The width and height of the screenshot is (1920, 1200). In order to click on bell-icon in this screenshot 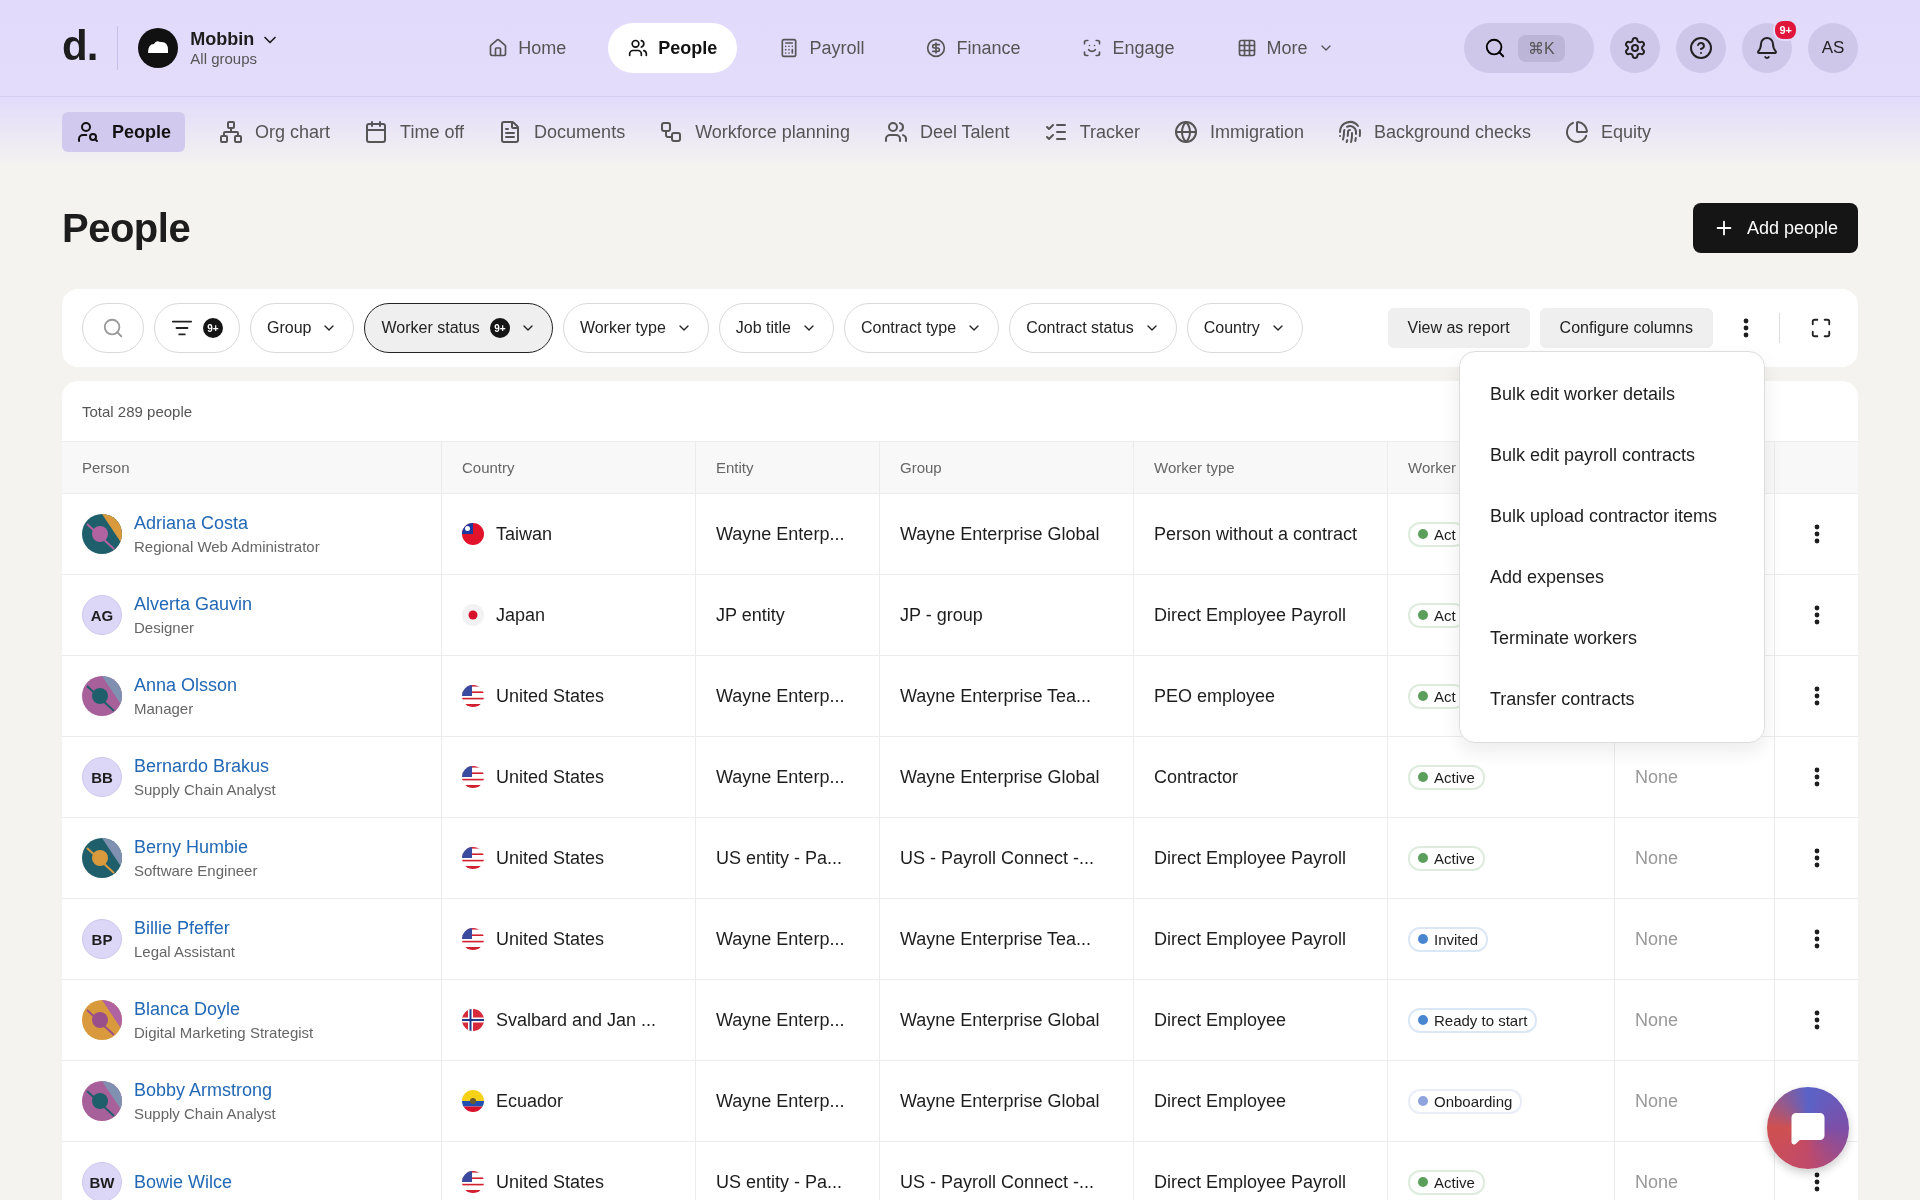, I will do `click(1767, 48)`.